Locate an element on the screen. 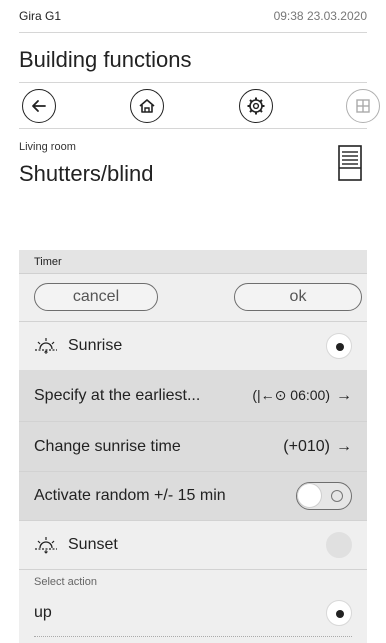  select-action-label: Select action is located at coordinates (65, 582).